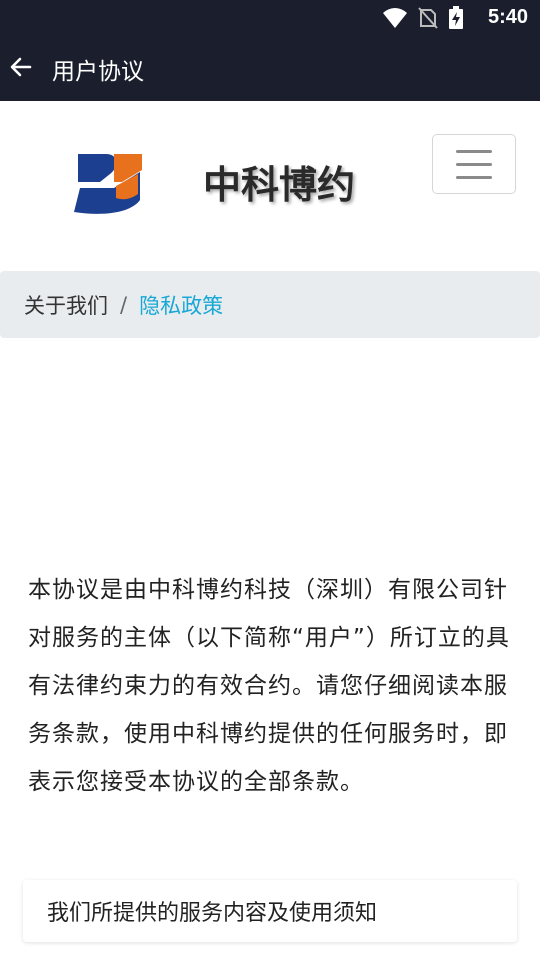  Describe the element at coordinates (66, 305) in the screenshot. I see `breadcrumb-home-link: 关于我们` at that location.